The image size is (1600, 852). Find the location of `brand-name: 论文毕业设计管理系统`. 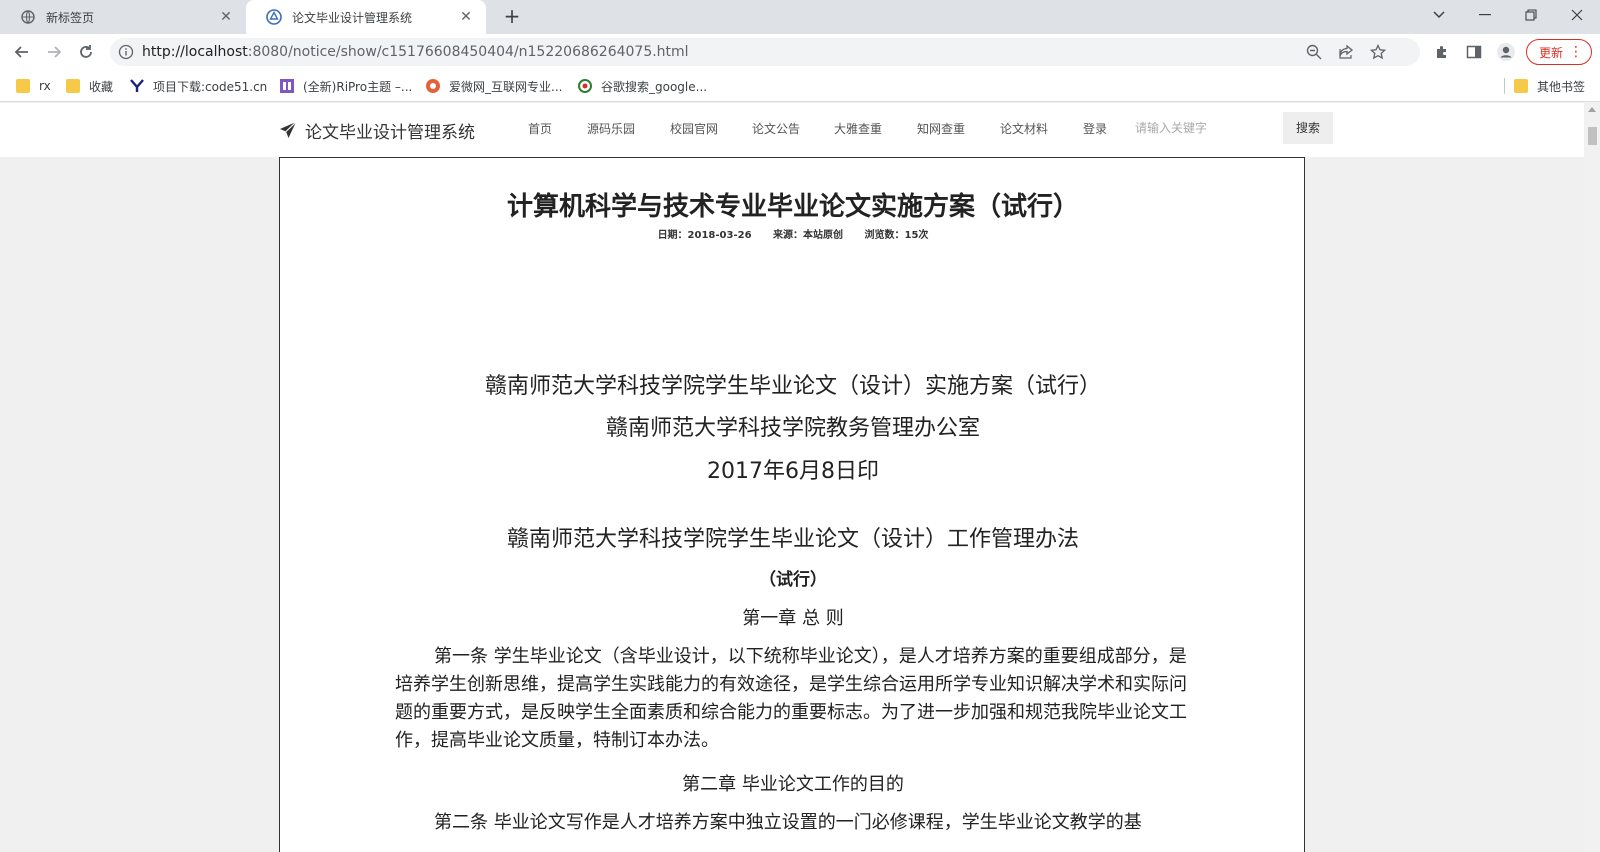

brand-name: 论文毕业设计管理系统 is located at coordinates (390, 132).